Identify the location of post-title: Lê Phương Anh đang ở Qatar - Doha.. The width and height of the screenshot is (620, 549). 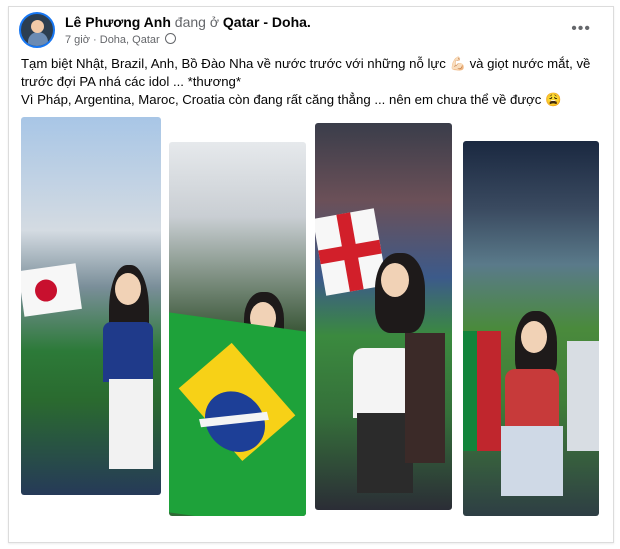
(188, 22).